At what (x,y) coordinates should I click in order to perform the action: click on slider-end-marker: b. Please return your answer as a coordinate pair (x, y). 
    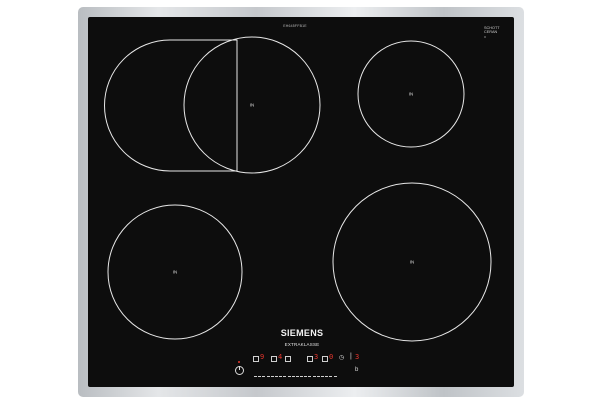
    Looking at the image, I should click on (357, 370).